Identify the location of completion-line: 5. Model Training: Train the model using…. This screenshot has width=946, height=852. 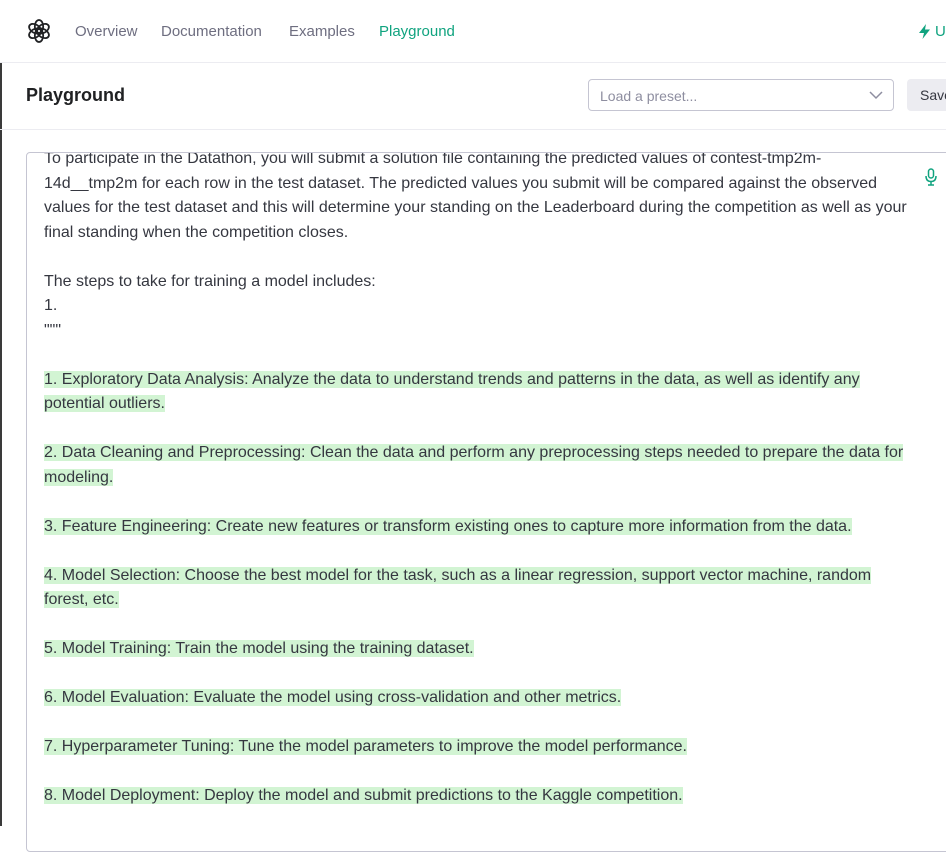
(259, 648).